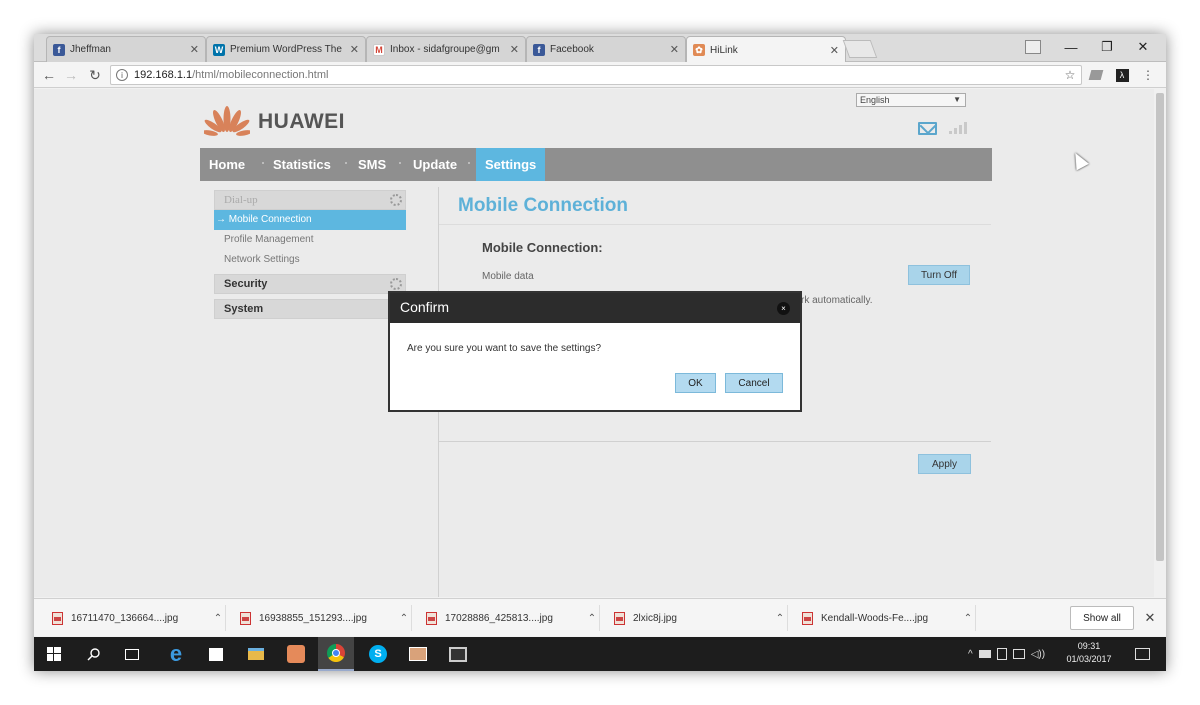  I want to click on tab-facebook: f Facebook ✕, so click(606, 49).